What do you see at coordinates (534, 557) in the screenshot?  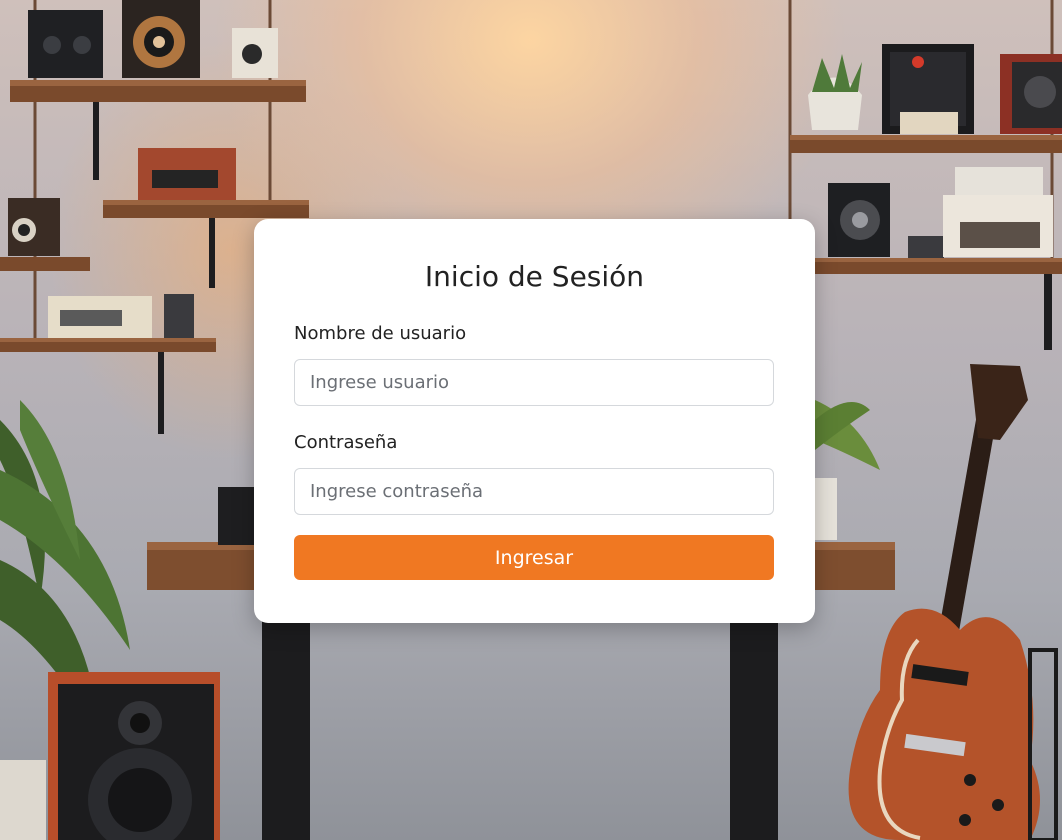 I see `login-submit-button: Ingresar` at bounding box center [534, 557].